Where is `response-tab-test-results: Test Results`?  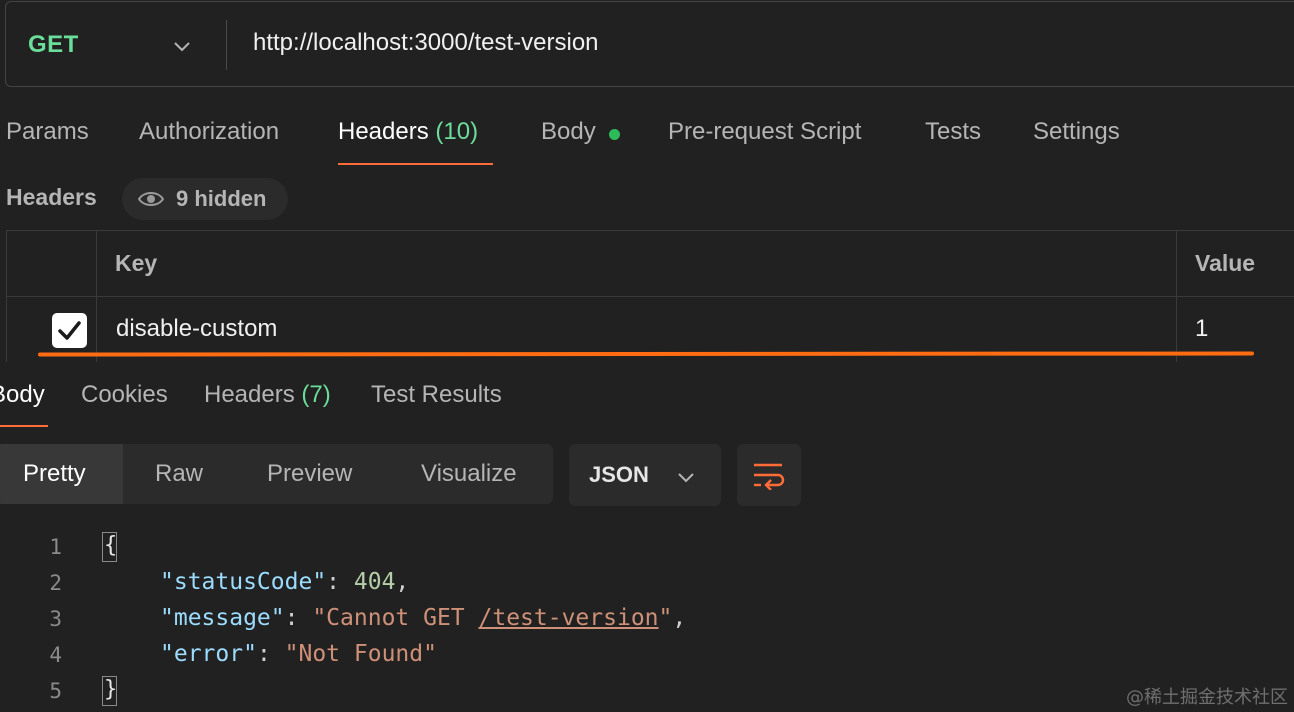 response-tab-test-results: Test Results is located at coordinates (436, 395).